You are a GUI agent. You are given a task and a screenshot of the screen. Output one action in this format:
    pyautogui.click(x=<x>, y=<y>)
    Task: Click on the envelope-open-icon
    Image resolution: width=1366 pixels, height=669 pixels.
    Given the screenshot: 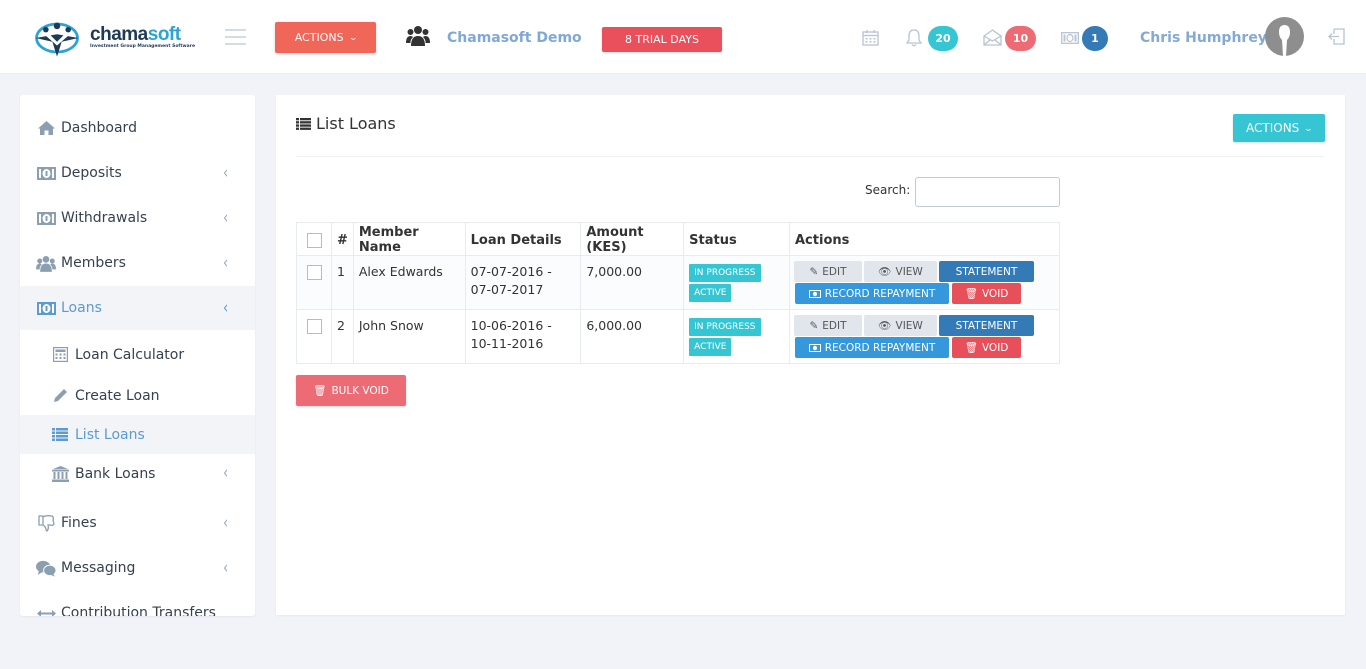 What is the action you would take?
    pyautogui.click(x=992, y=37)
    